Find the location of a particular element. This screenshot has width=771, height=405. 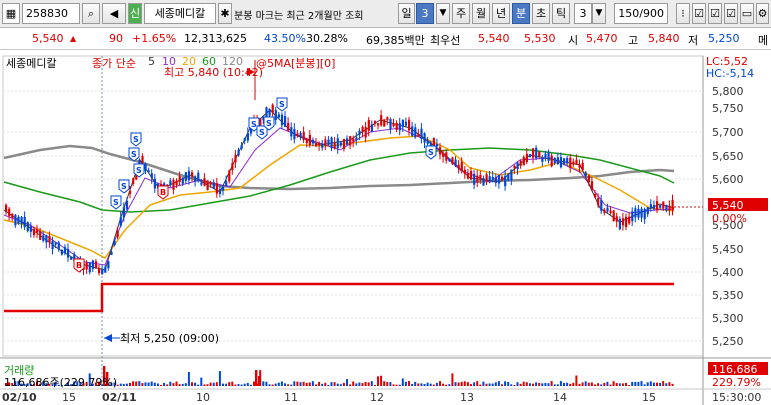

price-tick: 5,600 is located at coordinates (728, 179).